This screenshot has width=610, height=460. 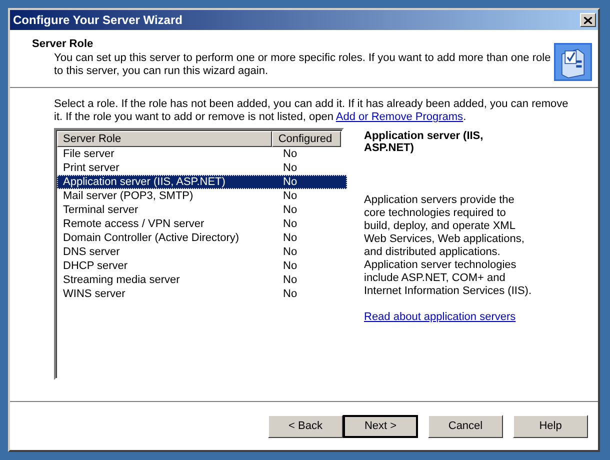 What do you see at coordinates (202, 168) in the screenshot?
I see `role-row: Print server No` at bounding box center [202, 168].